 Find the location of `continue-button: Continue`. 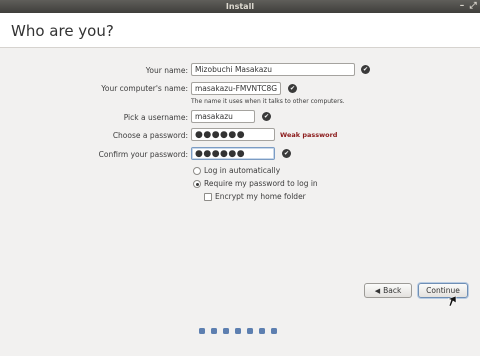

continue-button: Continue is located at coordinates (443, 290).